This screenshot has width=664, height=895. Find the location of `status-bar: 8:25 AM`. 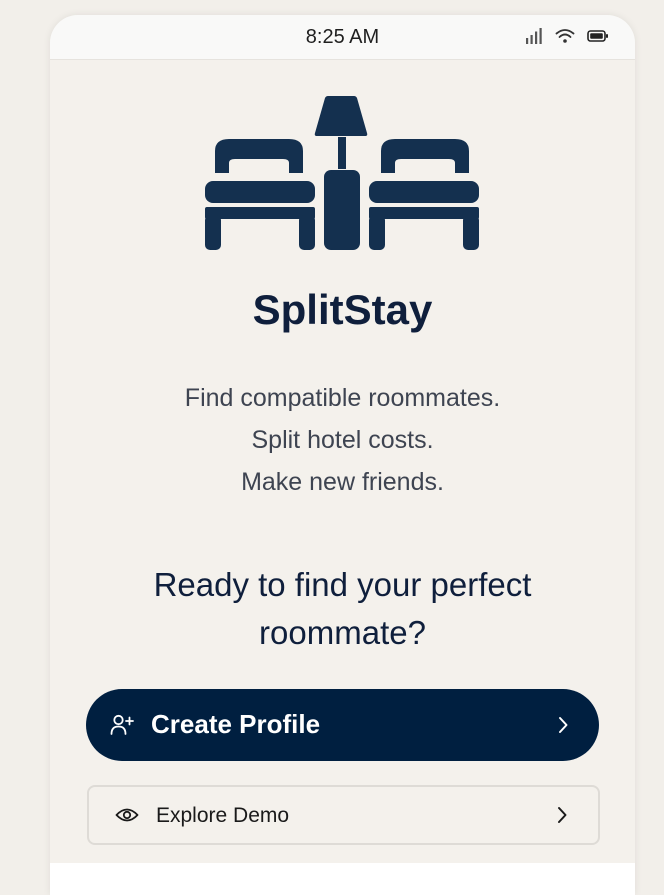

status-bar: 8:25 AM is located at coordinates (342, 37).